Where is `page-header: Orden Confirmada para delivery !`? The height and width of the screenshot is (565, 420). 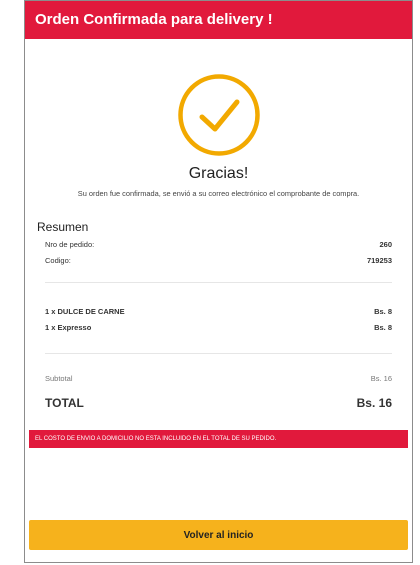 page-header: Orden Confirmada para delivery ! is located at coordinates (218, 20).